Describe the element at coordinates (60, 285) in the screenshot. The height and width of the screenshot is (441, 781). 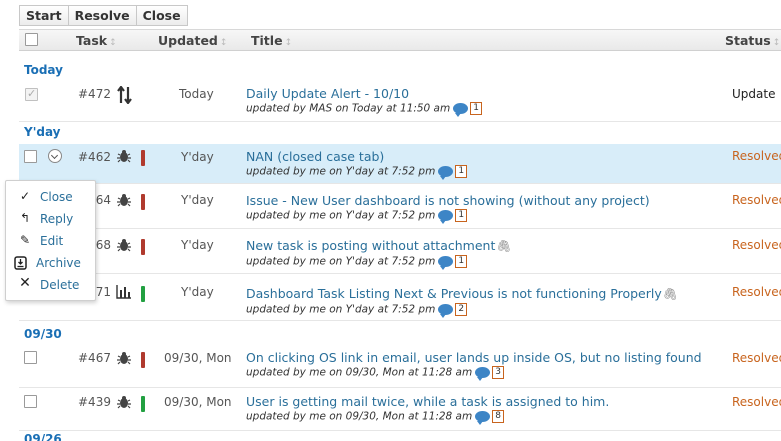
I see `menu-label-delete: Delete` at that location.